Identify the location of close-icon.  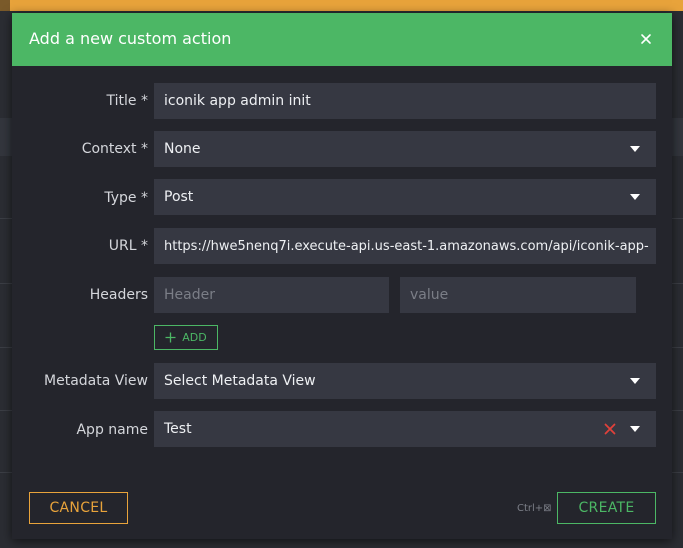
(646, 39).